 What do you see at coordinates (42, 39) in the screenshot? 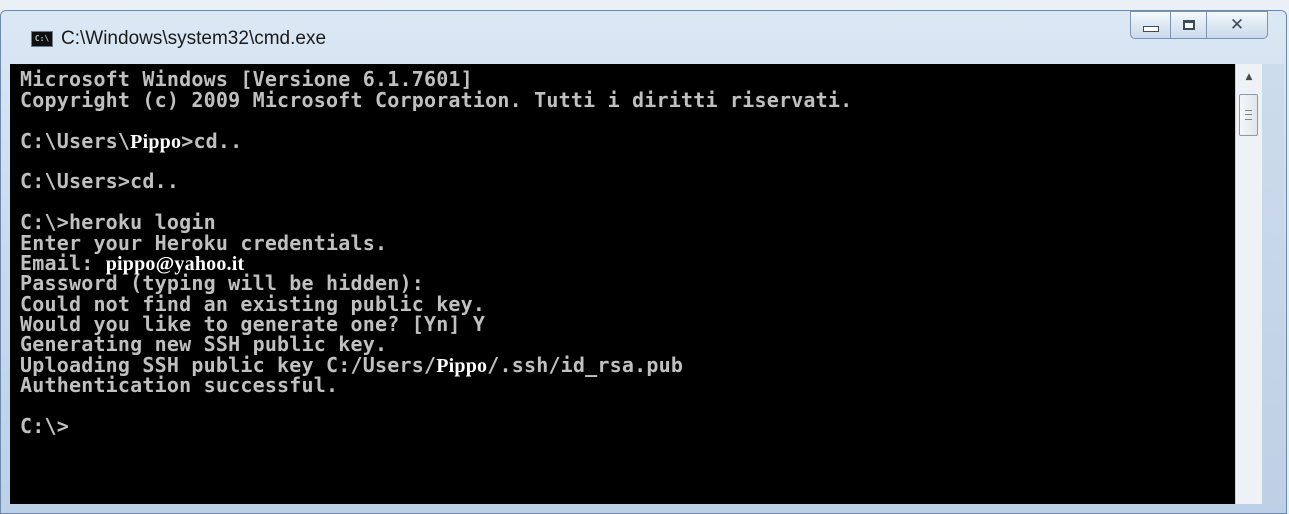
I see `cmd-app-icon: C:\` at bounding box center [42, 39].